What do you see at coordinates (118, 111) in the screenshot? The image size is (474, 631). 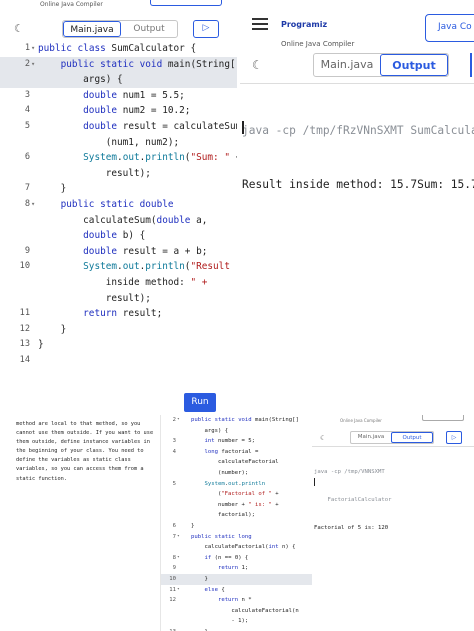 I see `code-line: 4 double num2 = 10.2;` at bounding box center [118, 111].